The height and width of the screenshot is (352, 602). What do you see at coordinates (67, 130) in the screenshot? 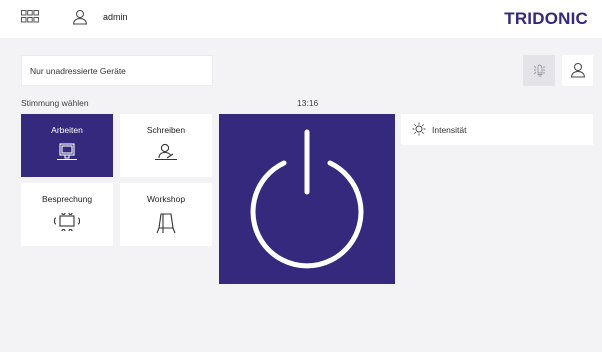
I see `scene-label: Arbeiten` at bounding box center [67, 130].